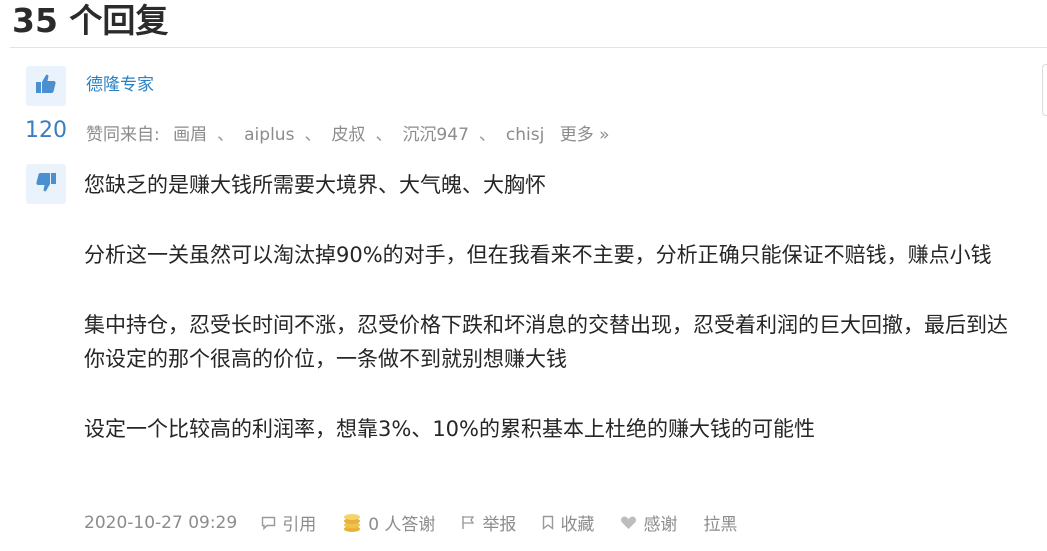 This screenshot has height=551, width=1047. Describe the element at coordinates (46, 130) in the screenshot. I see `vote-count: 120` at that location.